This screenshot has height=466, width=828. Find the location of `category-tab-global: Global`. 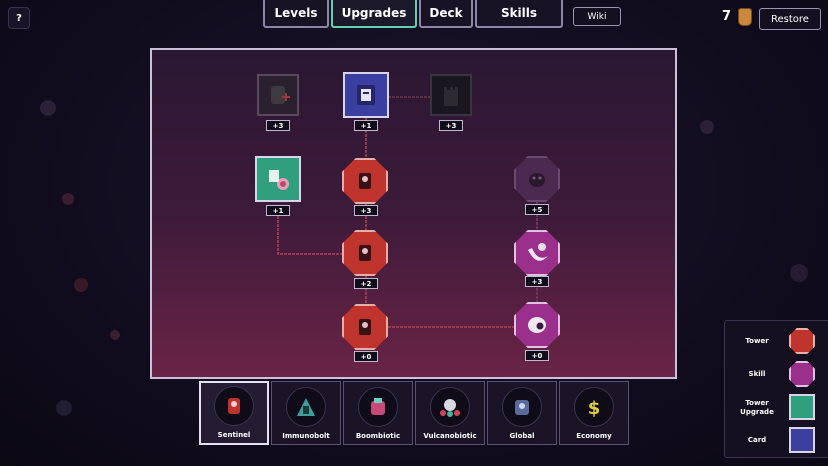

category-tab-global: Global is located at coordinates (522, 413).